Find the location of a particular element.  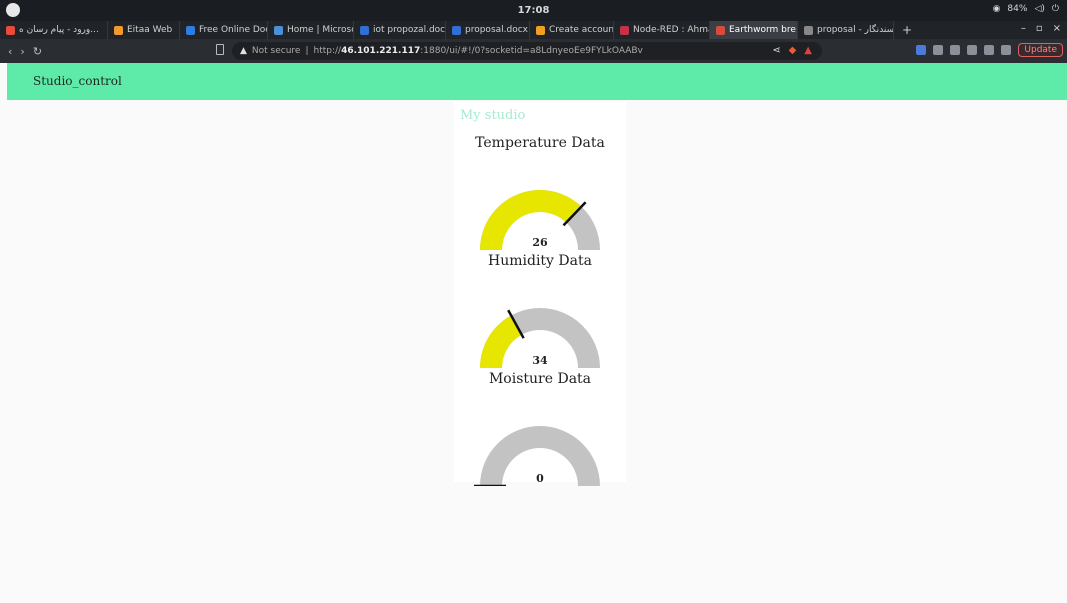

browser-tab: Node-RED : Ahmadi is located at coordinates (662, 30).